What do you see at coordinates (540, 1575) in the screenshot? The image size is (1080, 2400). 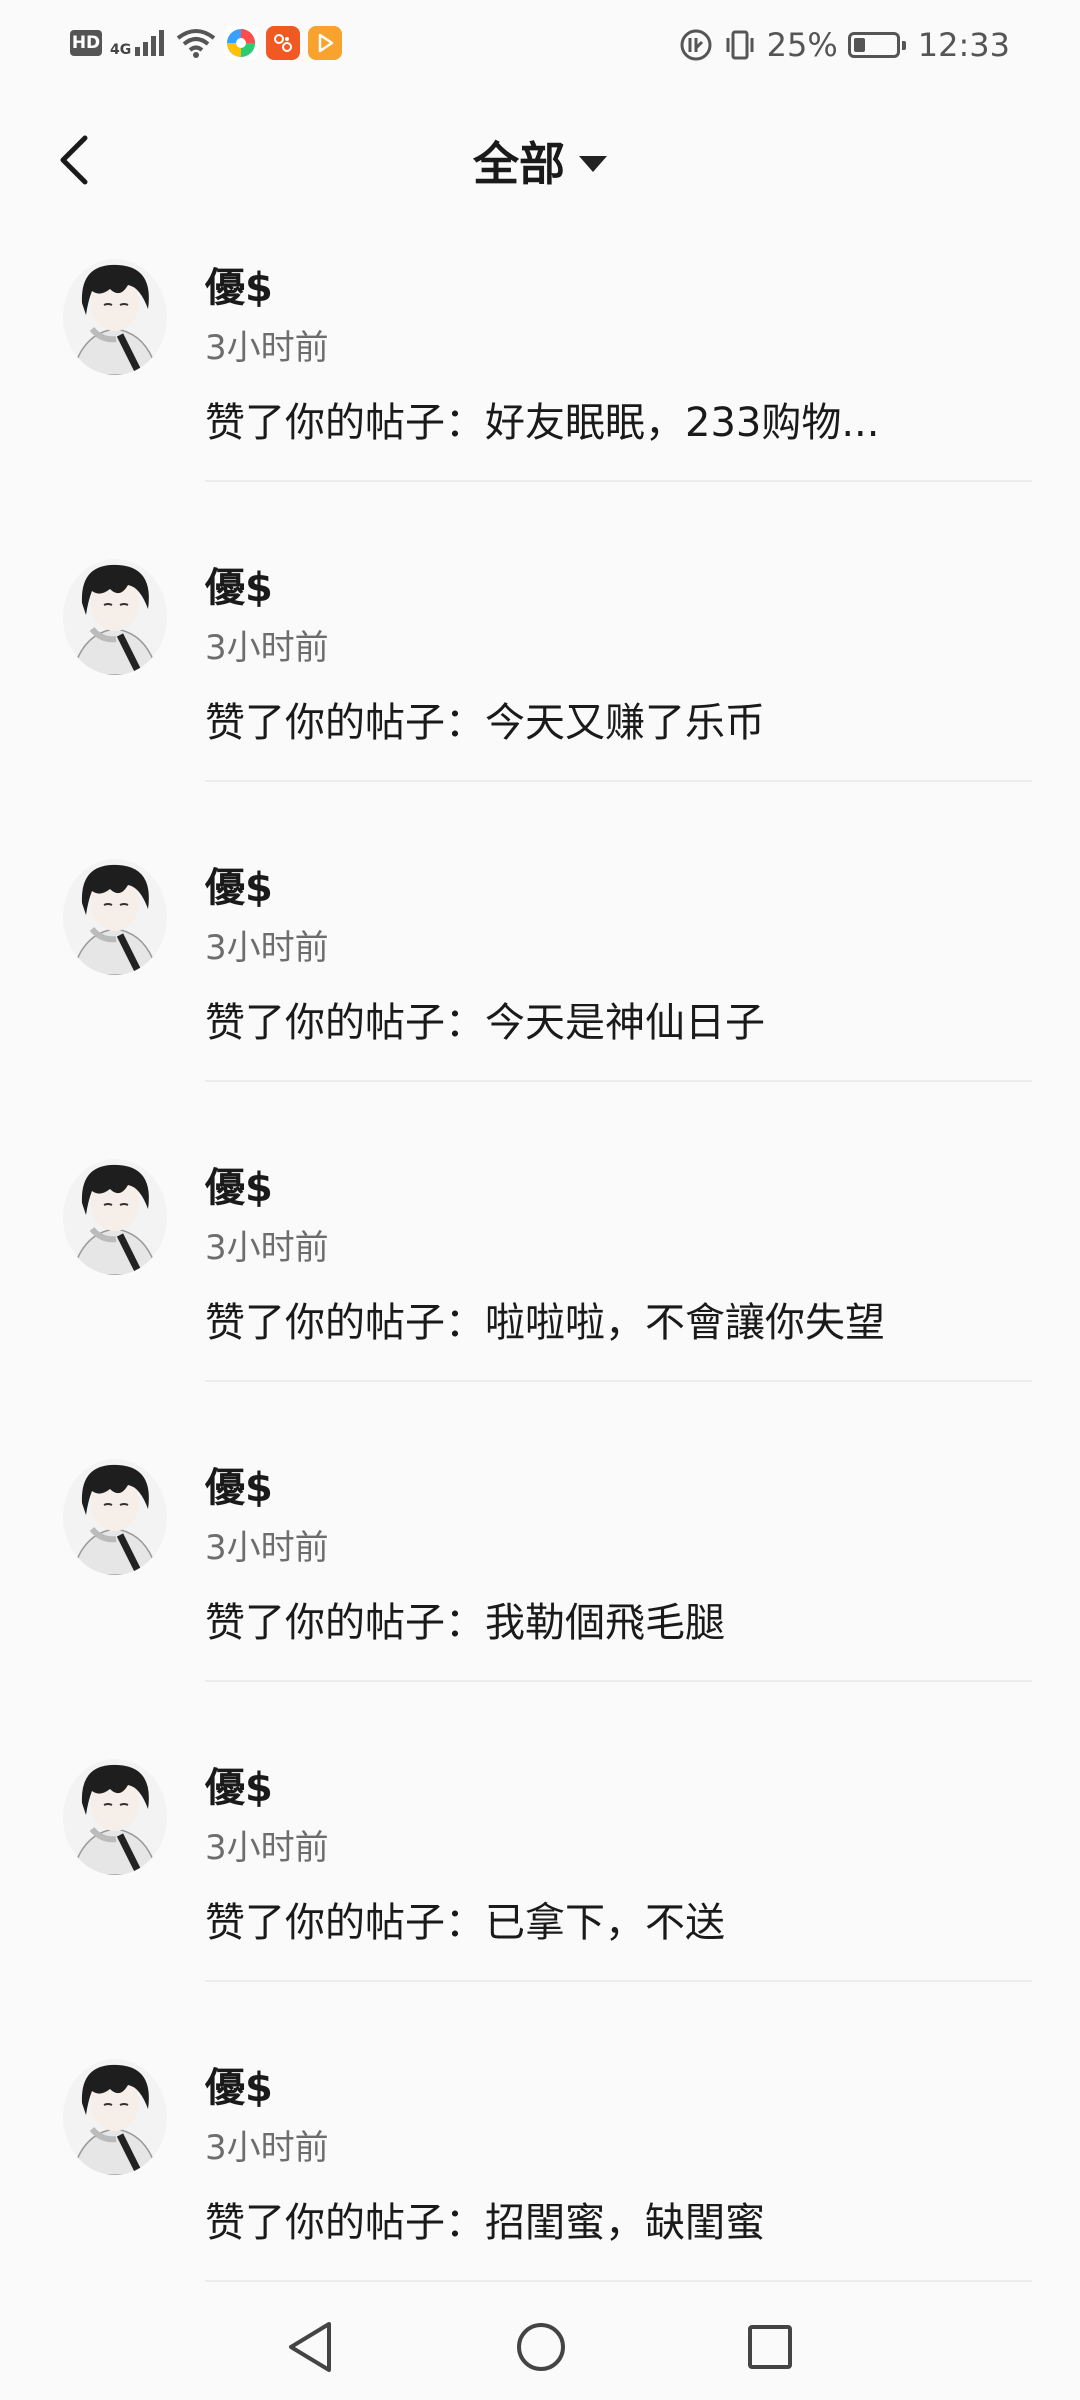 I see `notification-item: 優$ 3小时前 赞了你的帖子：我勒個飛毛腿` at bounding box center [540, 1575].